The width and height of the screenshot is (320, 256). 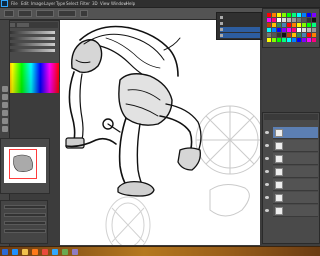 I want to click on slider-red, so click(x=30, y=32).